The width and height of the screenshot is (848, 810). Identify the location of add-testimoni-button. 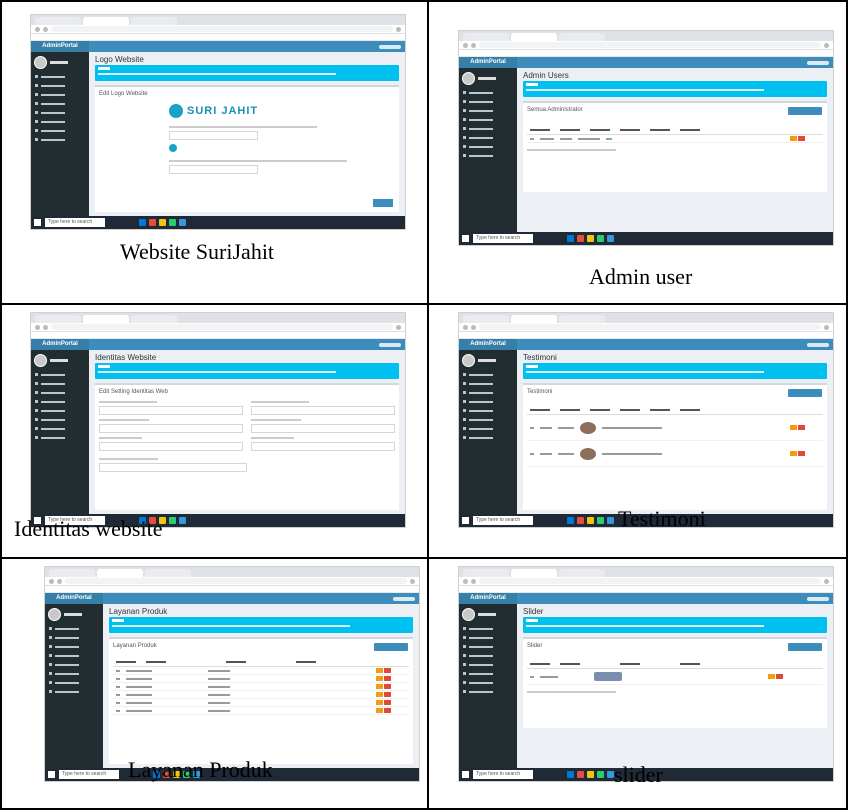
(805, 393).